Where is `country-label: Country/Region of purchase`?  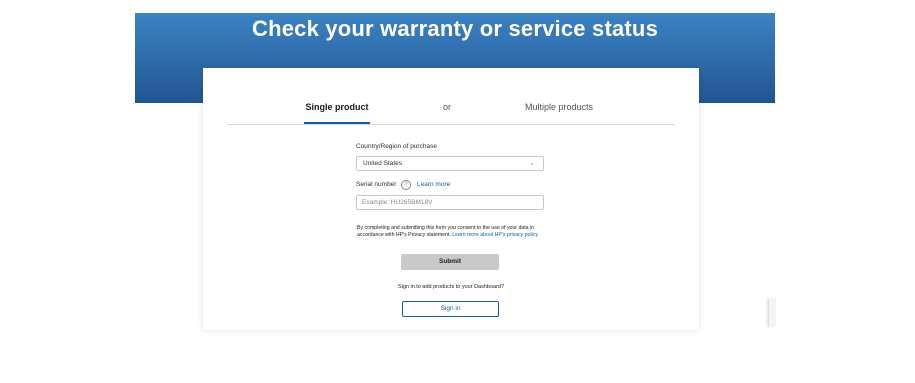
country-label: Country/Region of purchase is located at coordinates (396, 146).